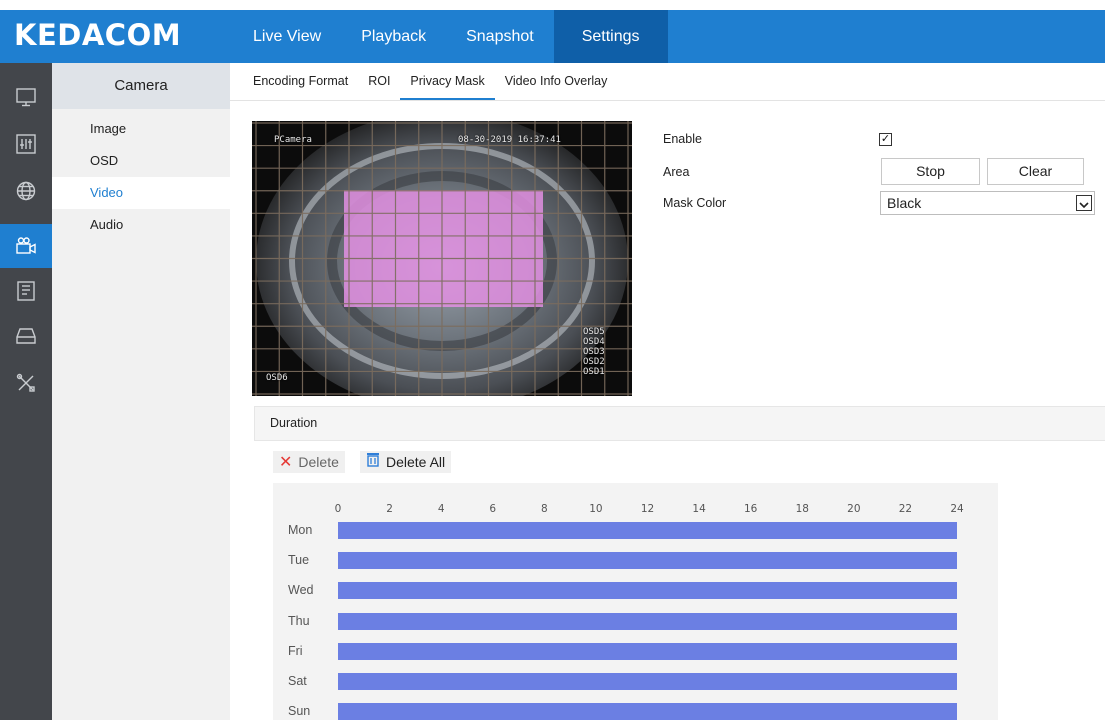 This screenshot has height=720, width=1105. Describe the element at coordinates (300, 530) in the screenshot. I see `day-label: Mon` at that location.